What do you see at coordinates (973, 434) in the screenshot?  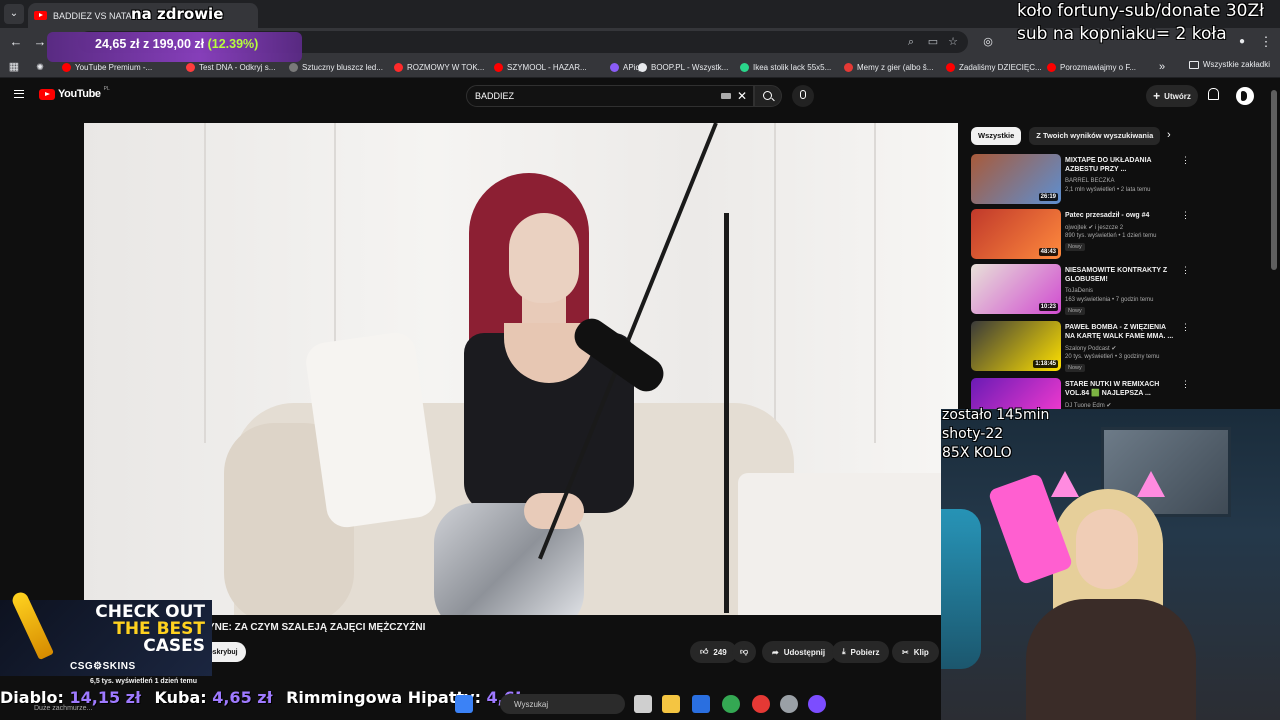 I see `shots-counter-overlay: shoty-22` at bounding box center [973, 434].